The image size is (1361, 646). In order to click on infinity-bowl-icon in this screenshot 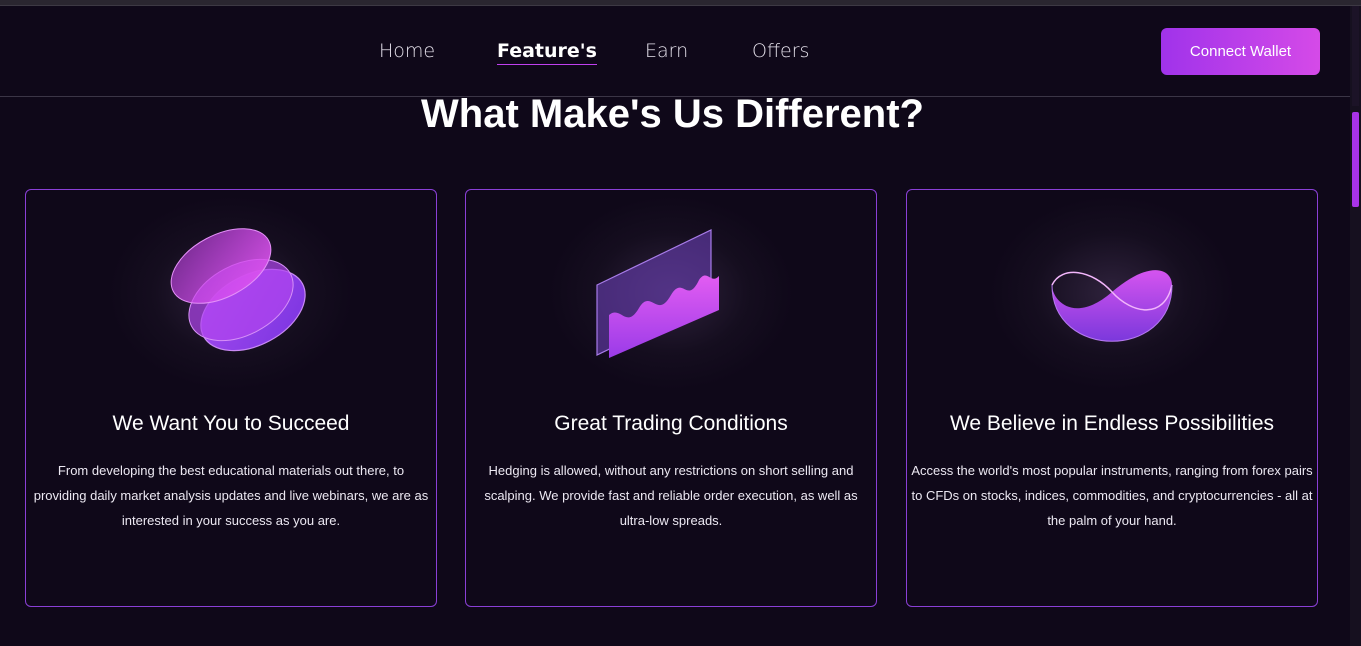, I will do `click(1112, 306)`.